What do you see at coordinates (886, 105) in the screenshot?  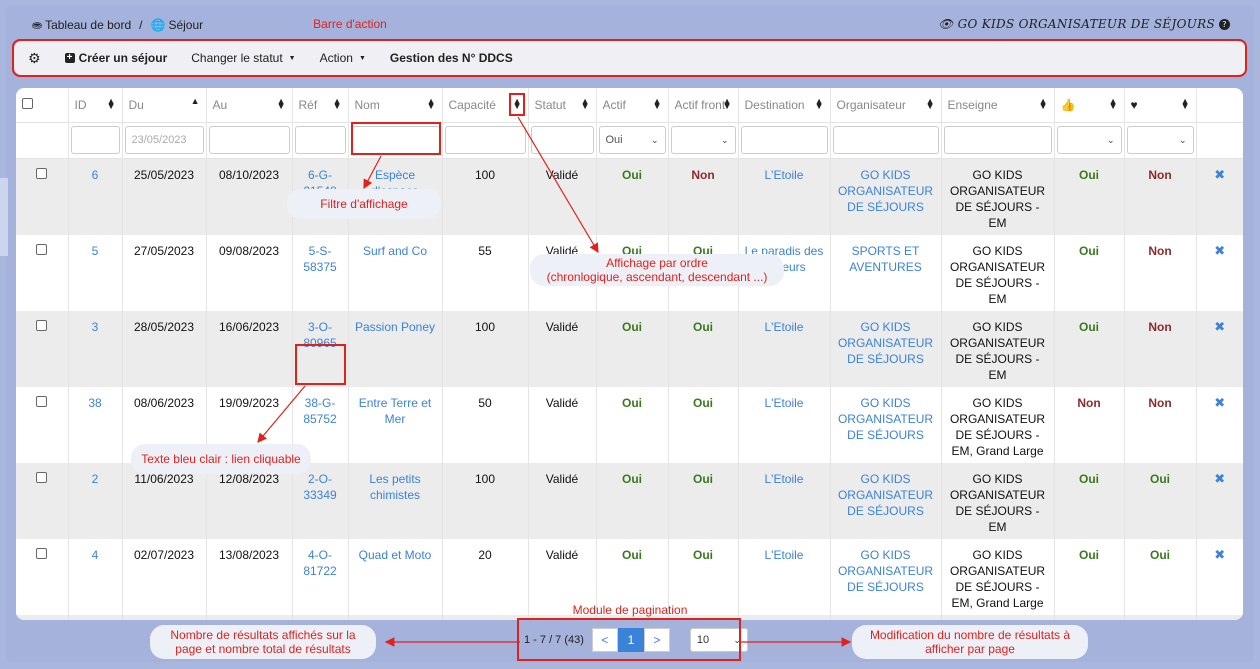 I see `header-organisateur: Organisateur ▲ ▼` at bounding box center [886, 105].